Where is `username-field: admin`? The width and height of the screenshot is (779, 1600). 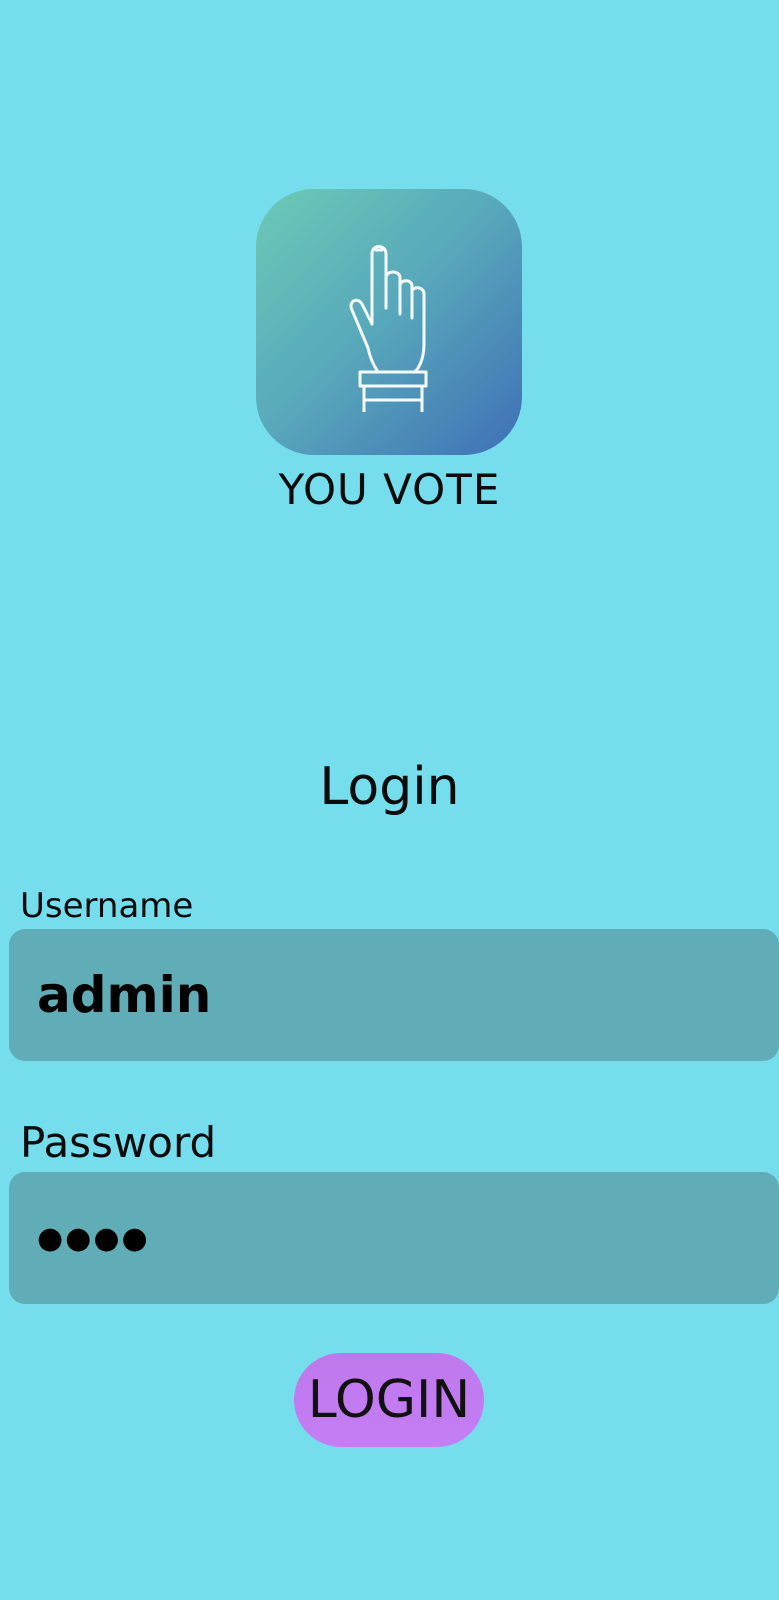
username-field: admin is located at coordinates (394, 995).